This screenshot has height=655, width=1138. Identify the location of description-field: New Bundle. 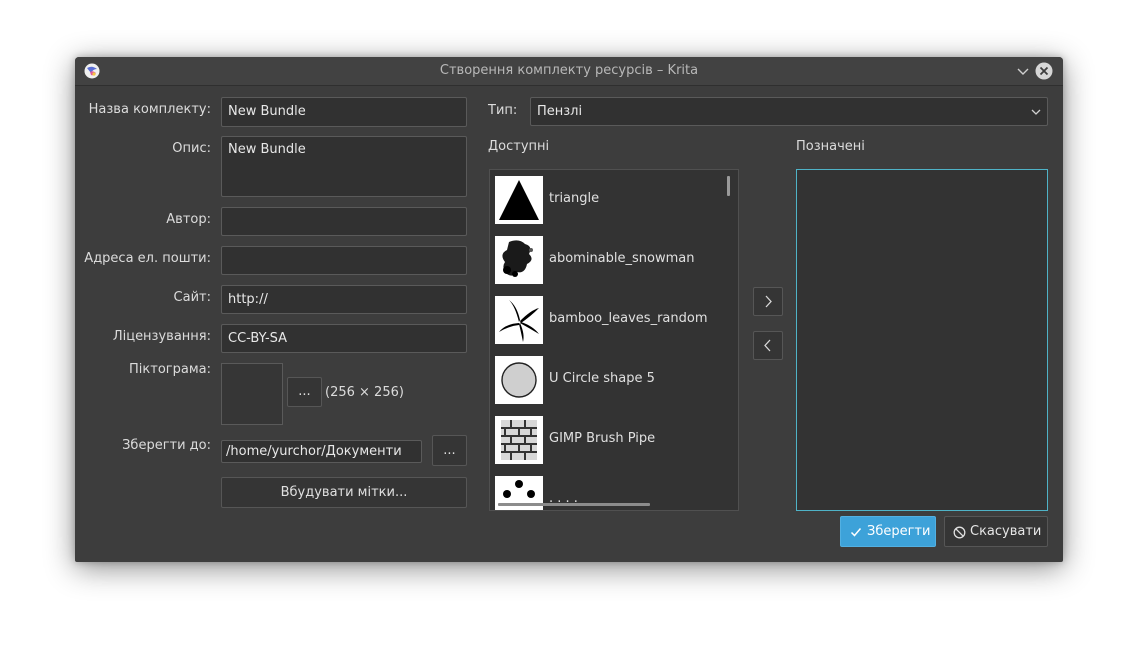
(344, 166).